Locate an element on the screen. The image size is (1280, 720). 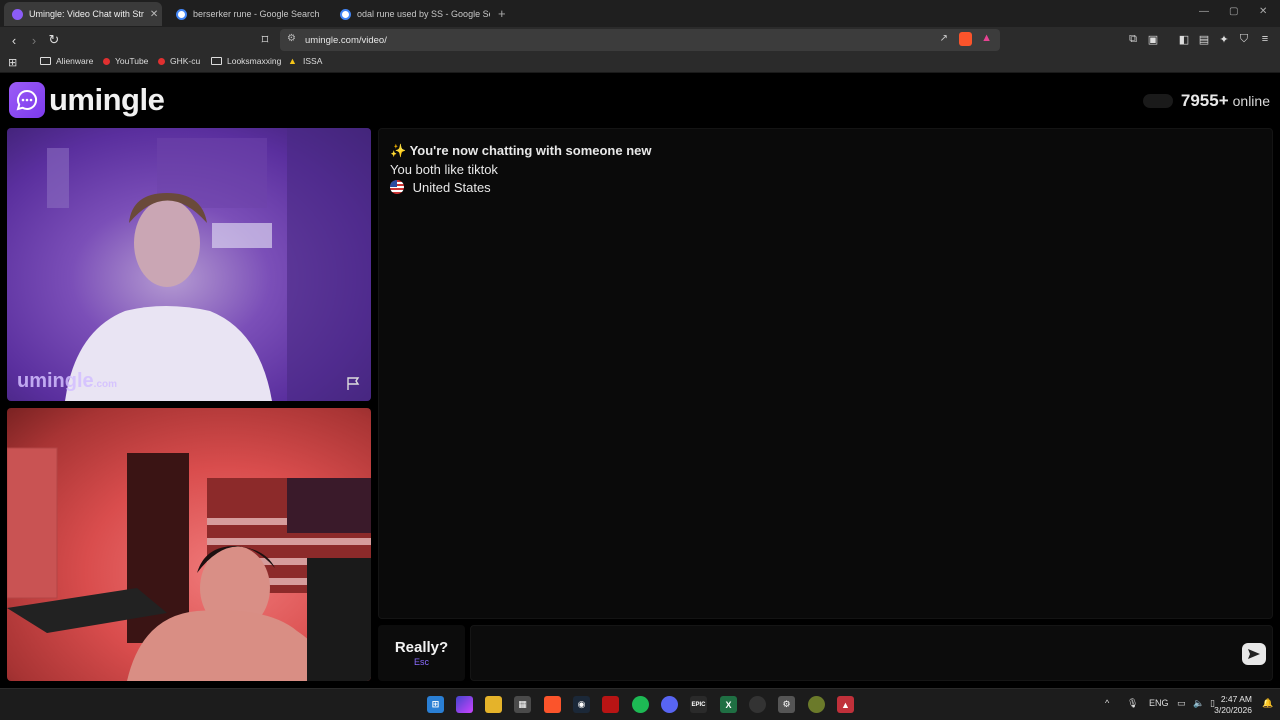
leo-ai-icon: ✦ is located at coordinates (1224, 39).